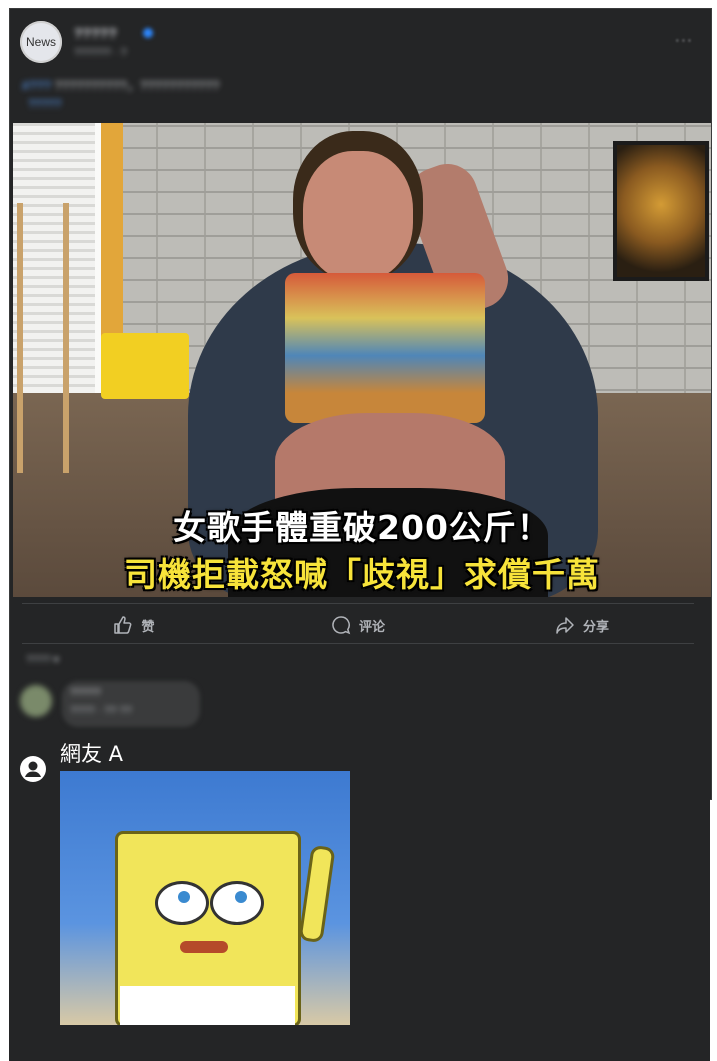 This screenshot has height=1061, width=717. I want to click on caption-link: ?????, so click(44, 104).